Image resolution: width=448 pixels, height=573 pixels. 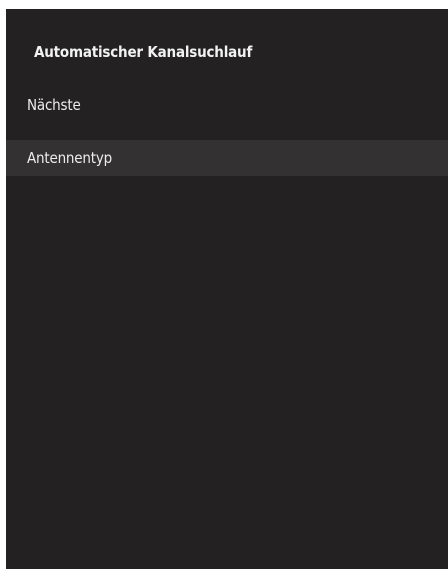 I want to click on menu-item-antenna-type: Antennentyp, so click(x=227, y=158).